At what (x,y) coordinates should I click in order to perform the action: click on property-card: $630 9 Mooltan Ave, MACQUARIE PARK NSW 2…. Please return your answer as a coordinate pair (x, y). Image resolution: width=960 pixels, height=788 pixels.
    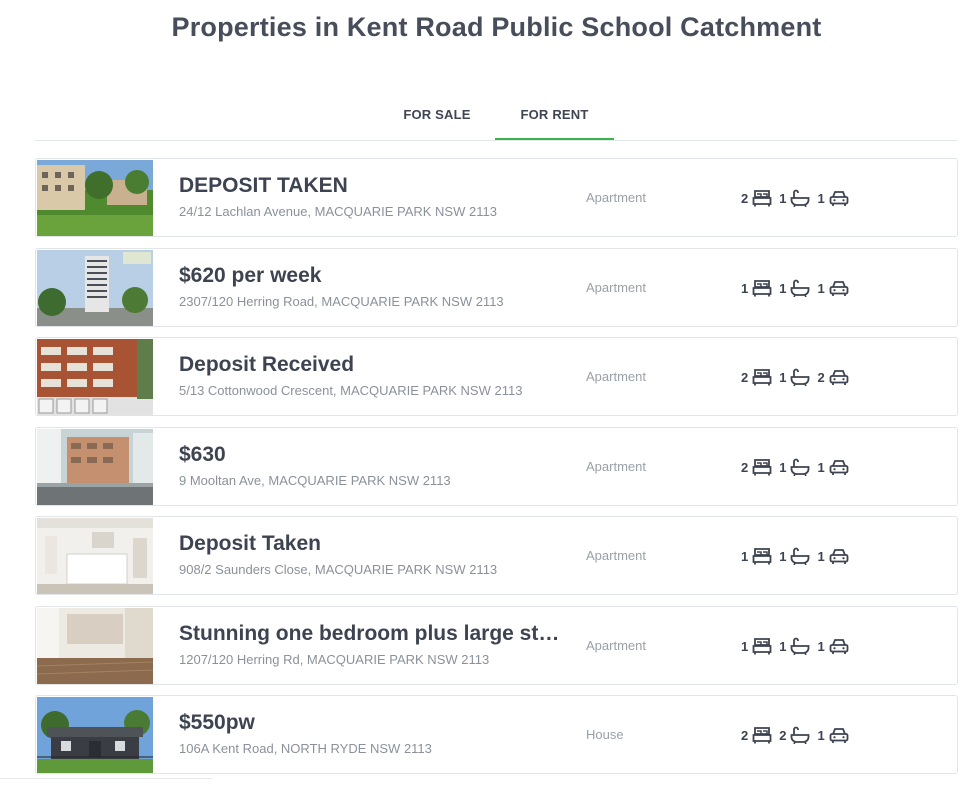
    Looking at the image, I should click on (496, 466).